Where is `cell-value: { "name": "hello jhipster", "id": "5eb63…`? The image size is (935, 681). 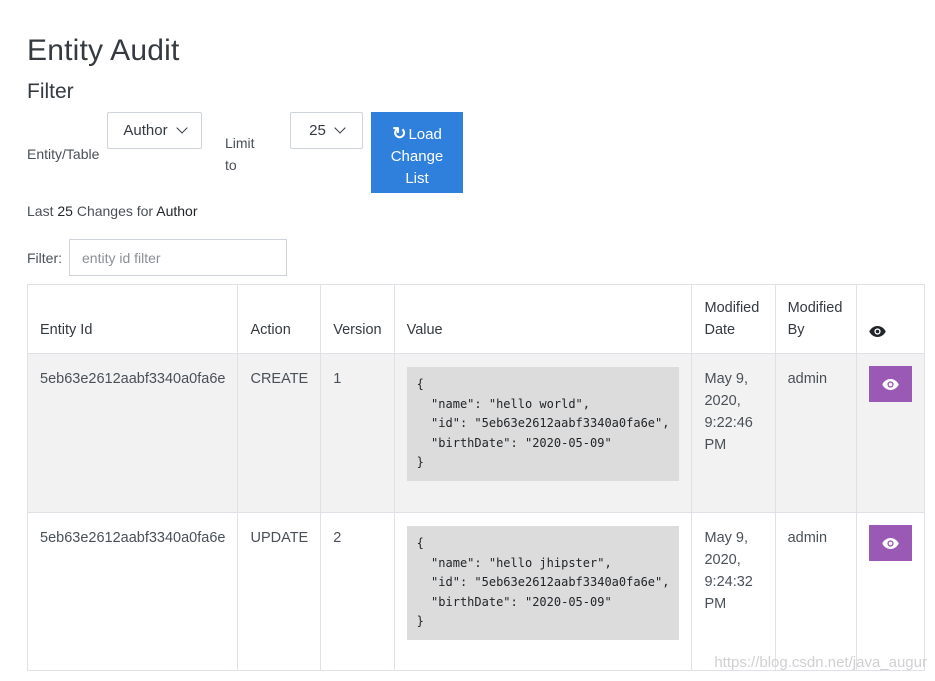
cell-value: { "name": "hello jhipster", "id": "5eb63… is located at coordinates (543, 591).